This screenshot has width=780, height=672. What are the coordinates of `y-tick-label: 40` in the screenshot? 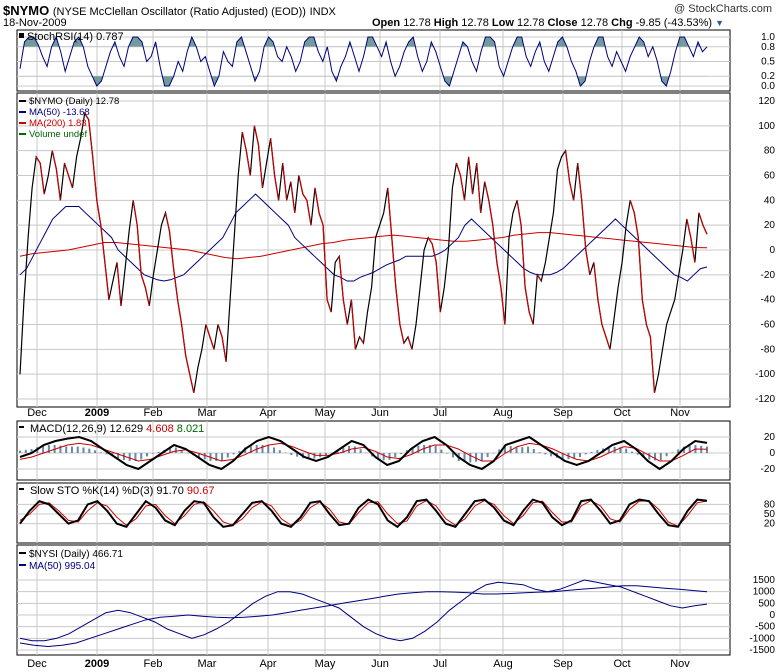 It's located at (770, 200).